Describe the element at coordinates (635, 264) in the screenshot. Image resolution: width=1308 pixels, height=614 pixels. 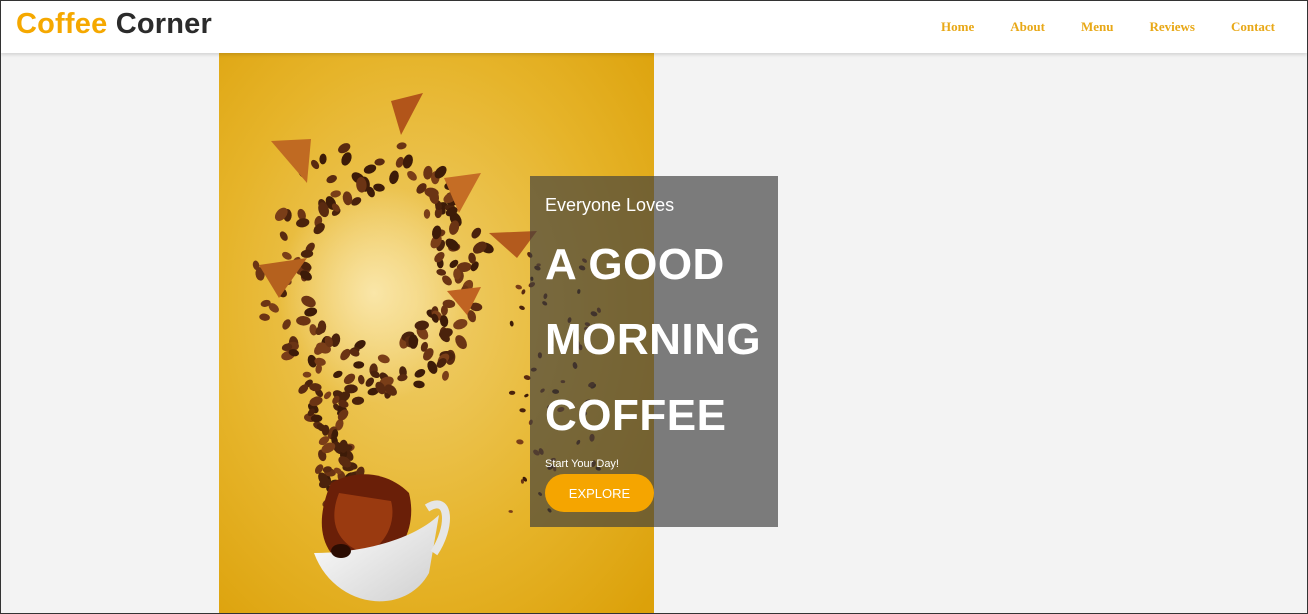
I see `hero-headline-line-1: A GOOD` at that location.